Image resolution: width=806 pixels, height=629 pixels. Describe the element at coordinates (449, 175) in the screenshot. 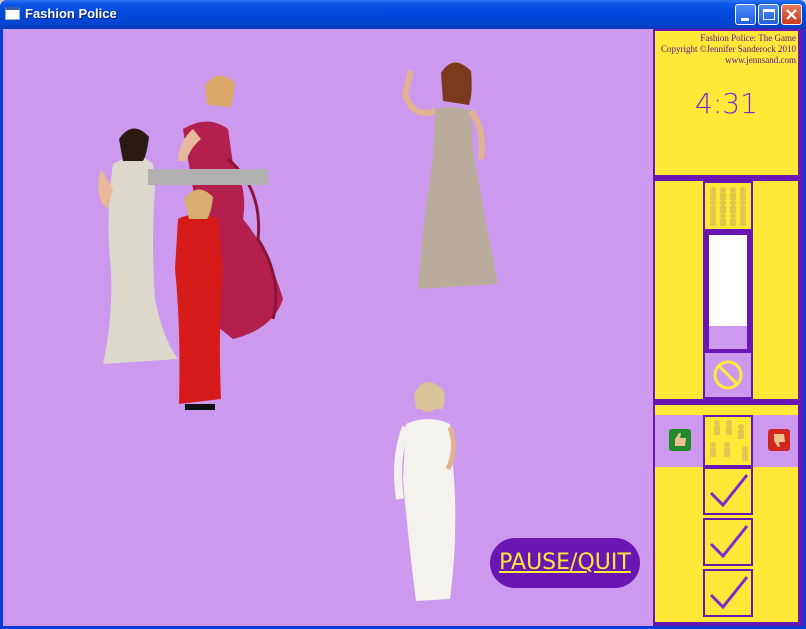

I see `celebrity-figure-silver` at that location.